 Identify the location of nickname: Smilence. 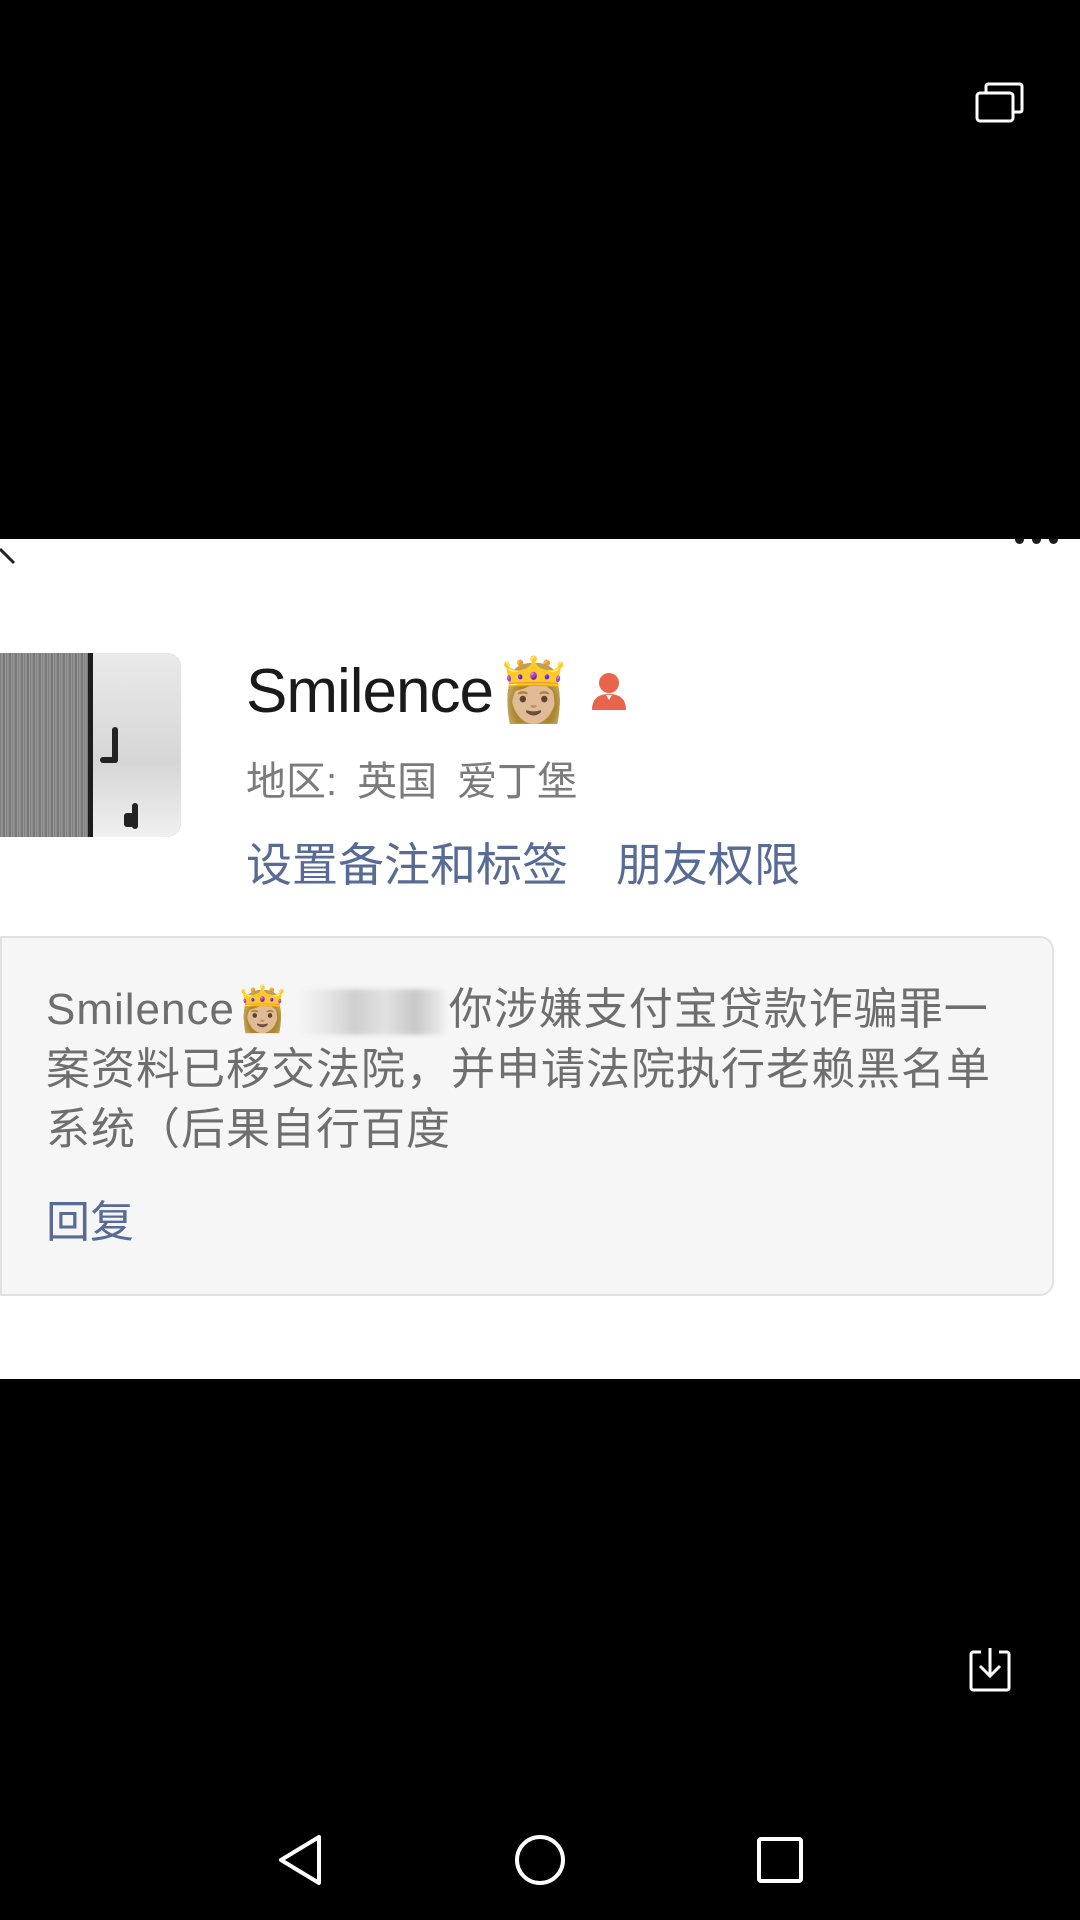
(370, 691).